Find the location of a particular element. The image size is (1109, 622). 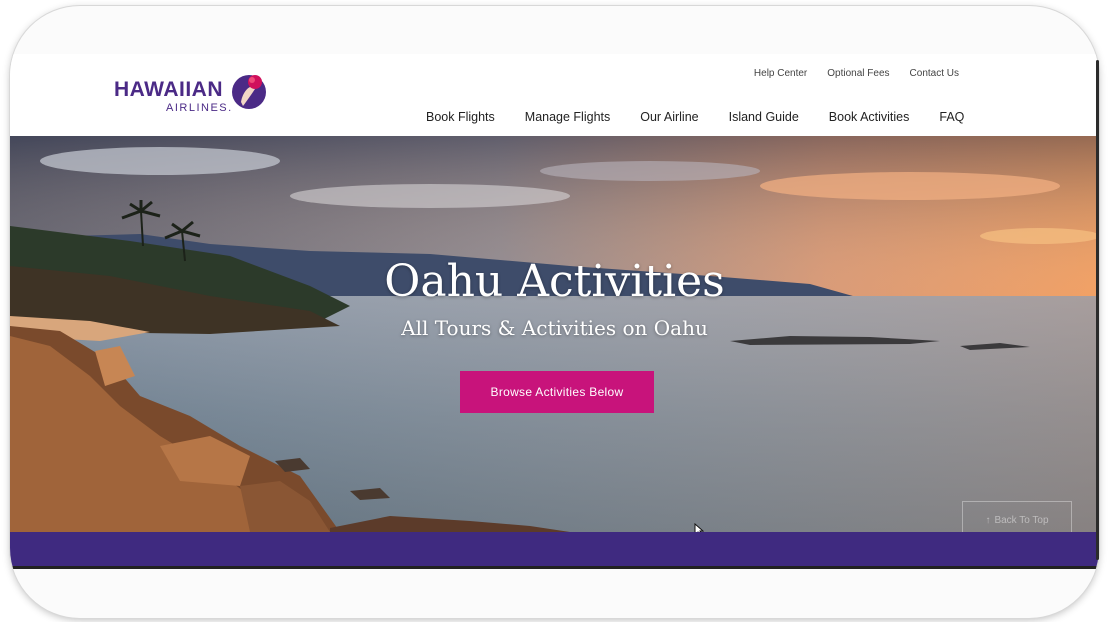

optional-fees-link: Optional Fees is located at coordinates (858, 73).